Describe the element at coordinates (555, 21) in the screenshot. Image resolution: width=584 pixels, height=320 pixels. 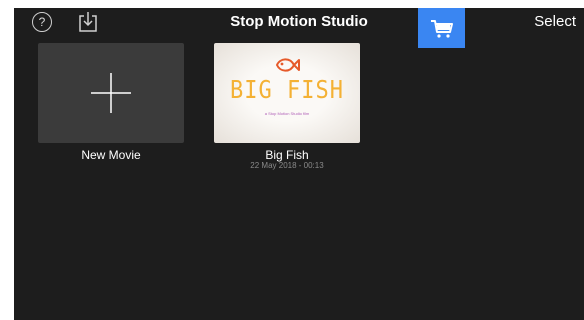
I see `select-button: Select` at that location.